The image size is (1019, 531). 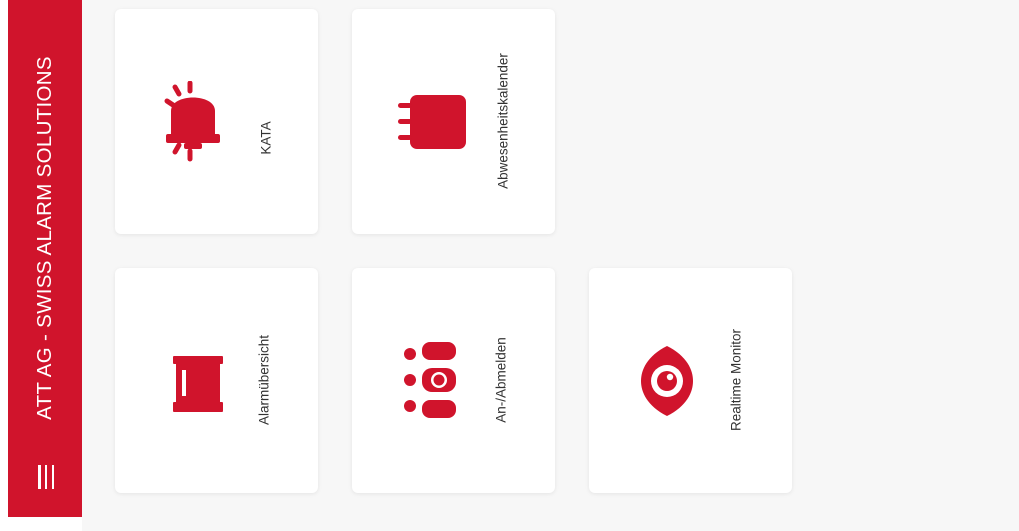 I want to click on tile-label: KATA, so click(x=266, y=138).